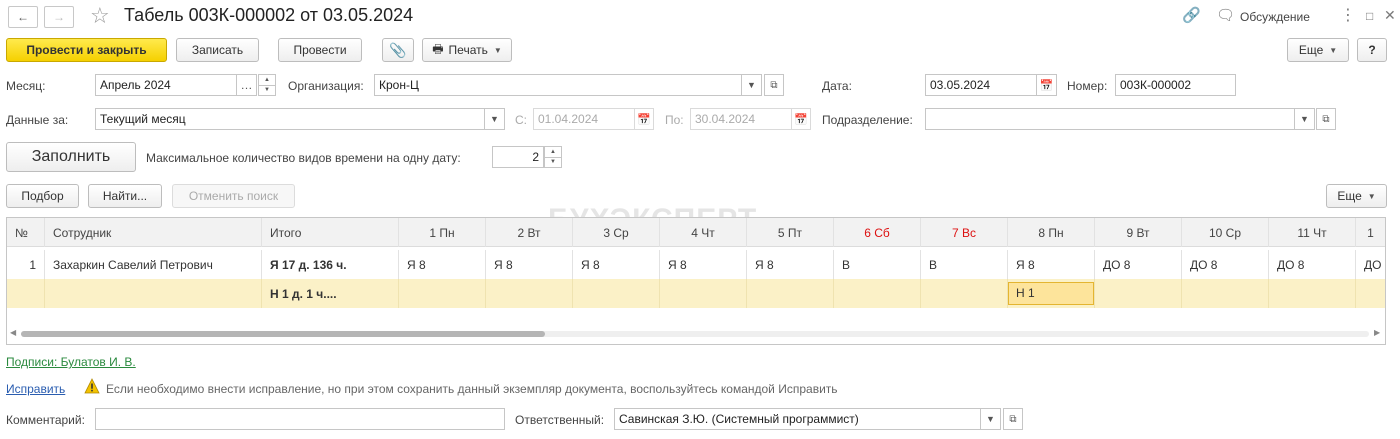 The image size is (1400, 439). I want to click on day-cell-selected: Н 1, so click(1051, 293).